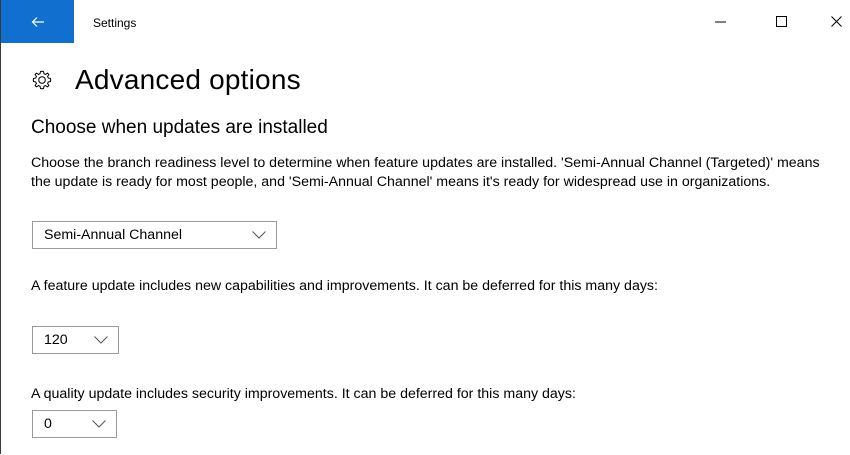 This screenshot has width=850, height=455. I want to click on maximize-button, so click(781, 21).